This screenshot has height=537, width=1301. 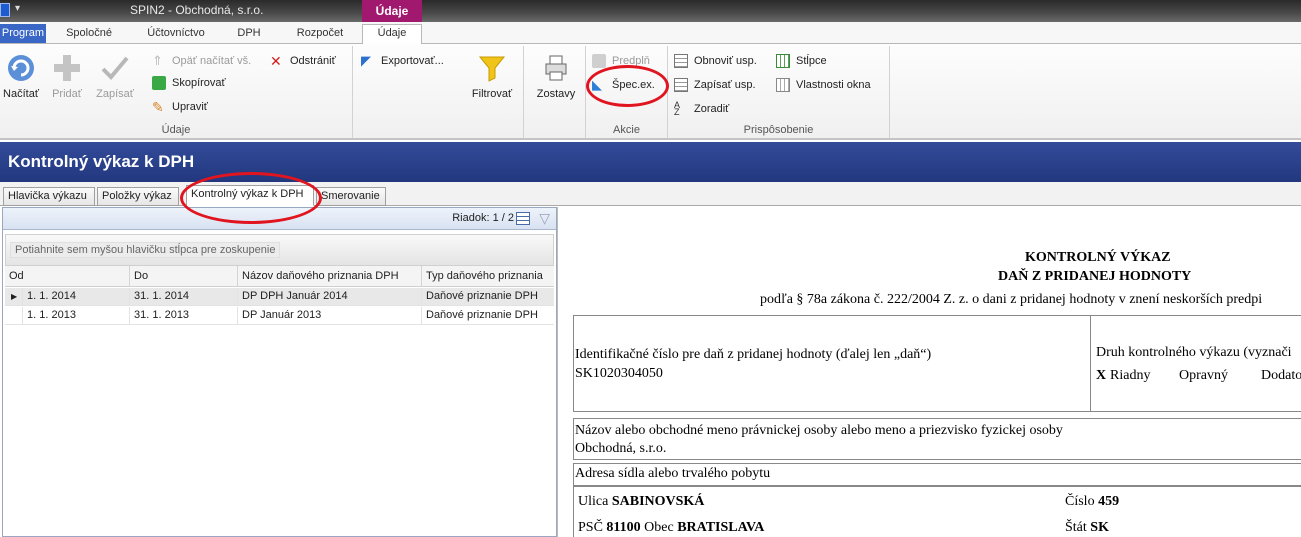 I want to click on type-regular: Riadny, so click(x=1130, y=375).